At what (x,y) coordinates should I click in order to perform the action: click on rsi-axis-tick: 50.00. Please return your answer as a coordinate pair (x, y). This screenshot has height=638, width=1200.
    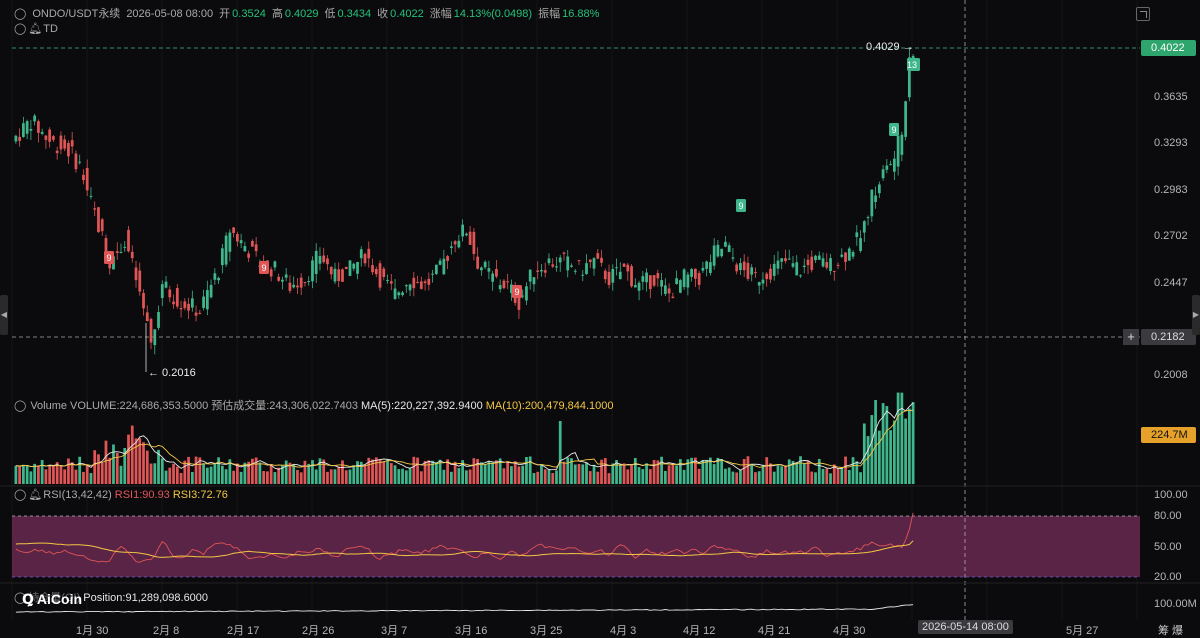
    Looking at the image, I should click on (1168, 547).